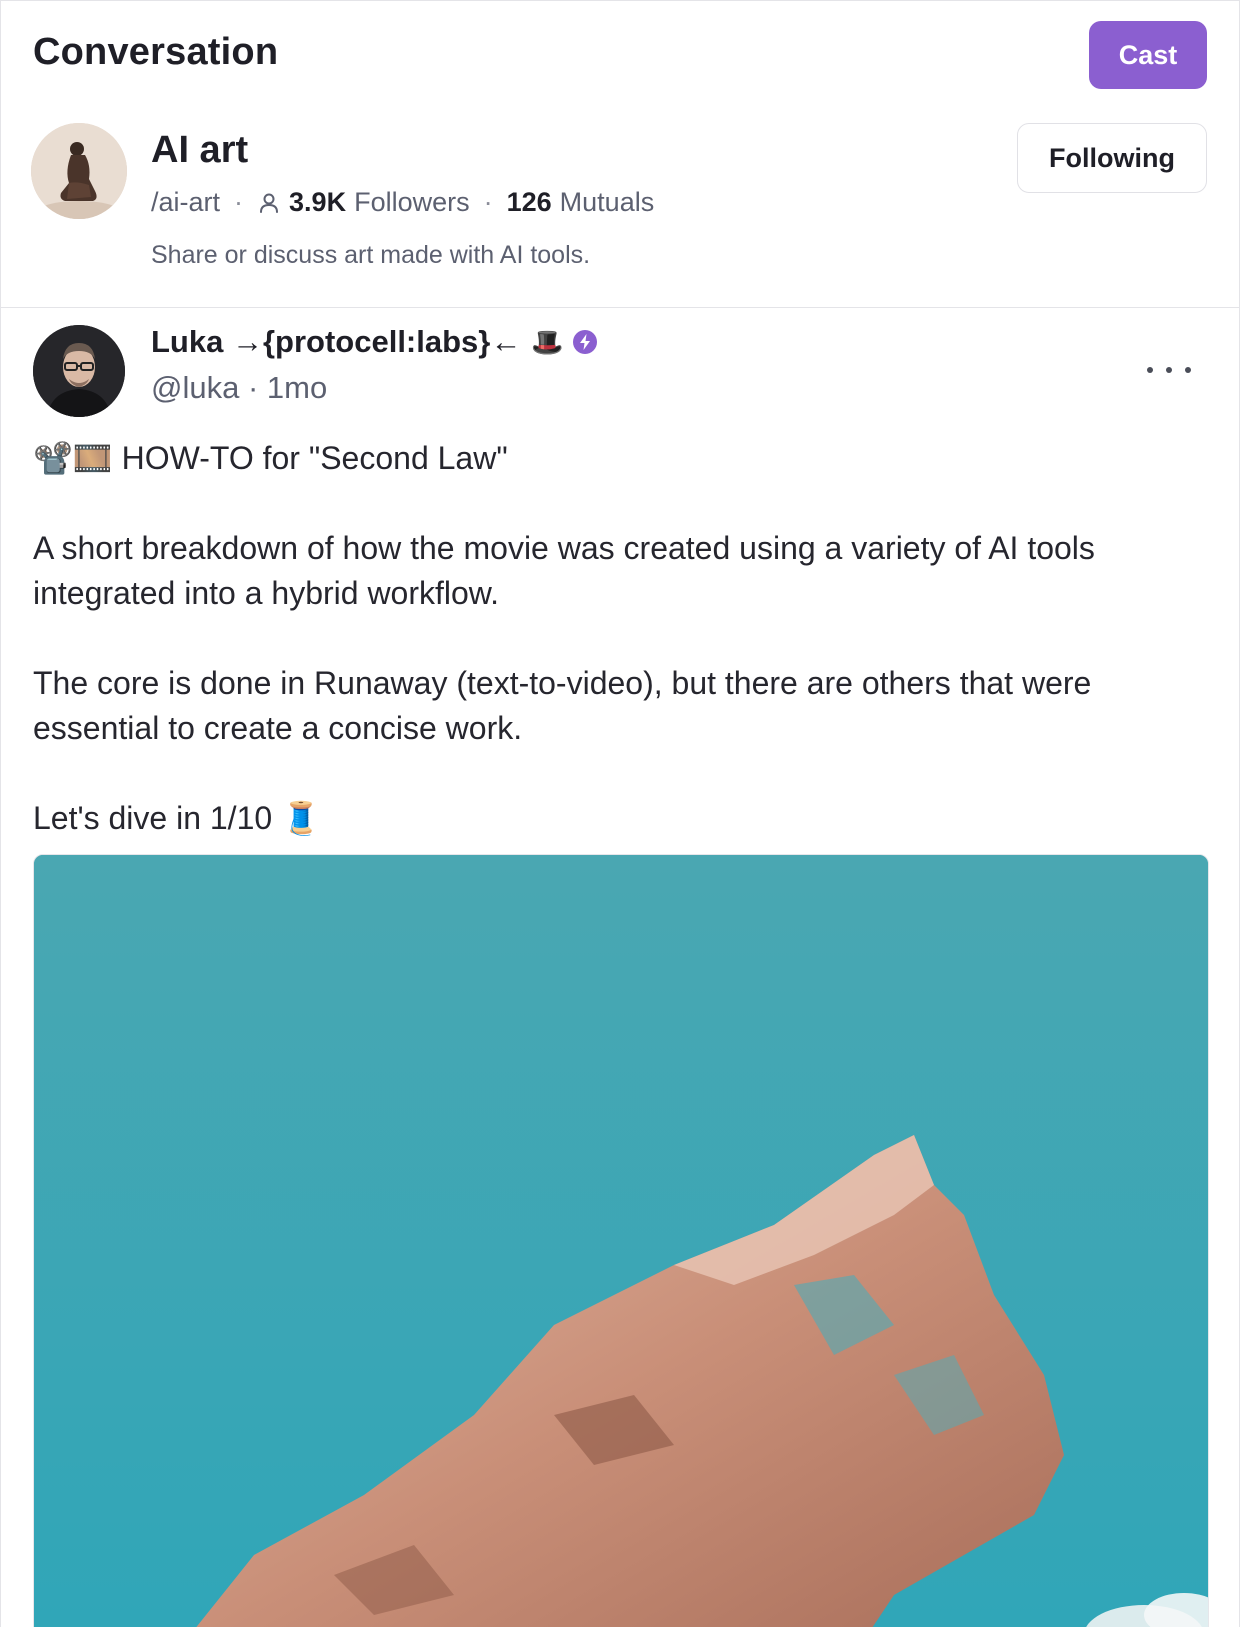 The width and height of the screenshot is (1240, 1628). Describe the element at coordinates (529, 202) in the screenshot. I see `mutuals-count: 126` at that location.